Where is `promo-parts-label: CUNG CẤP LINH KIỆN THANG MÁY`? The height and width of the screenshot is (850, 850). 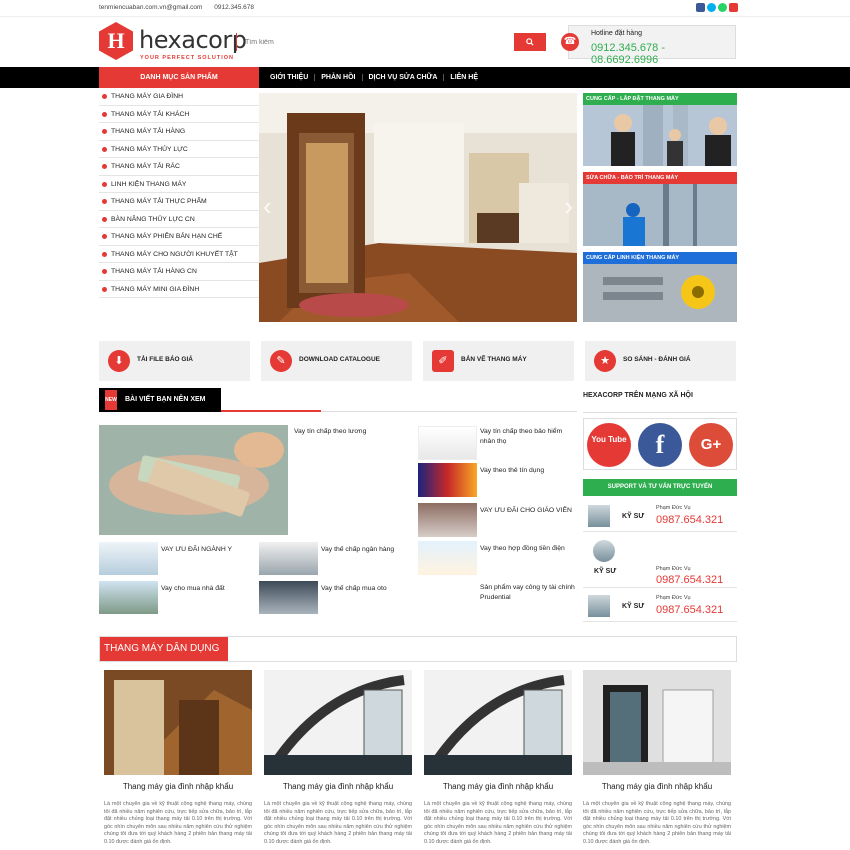
promo-parts-label: CUNG CẤP LINH KIỆN THANG MÁY is located at coordinates (660, 258).